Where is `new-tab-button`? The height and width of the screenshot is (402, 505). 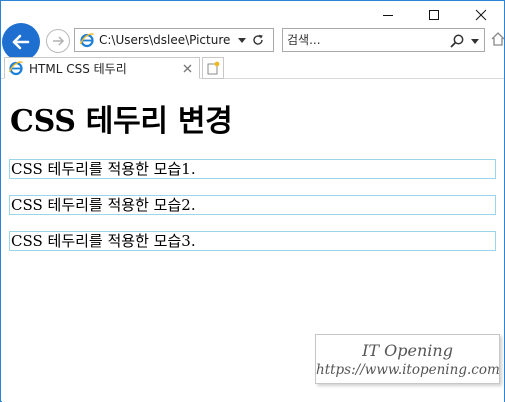 new-tab-button is located at coordinates (213, 68).